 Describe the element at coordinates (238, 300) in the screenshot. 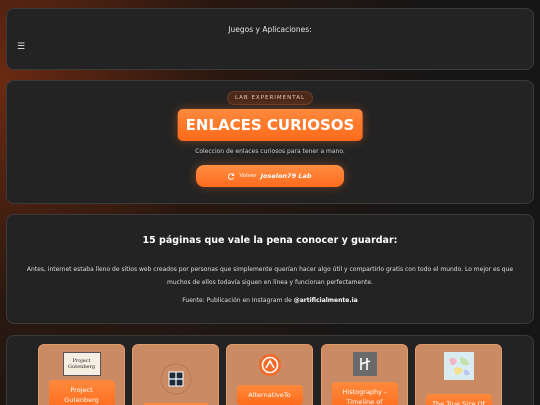

I see `source-prefix: Fuente: Publicación en Instagram de` at that location.